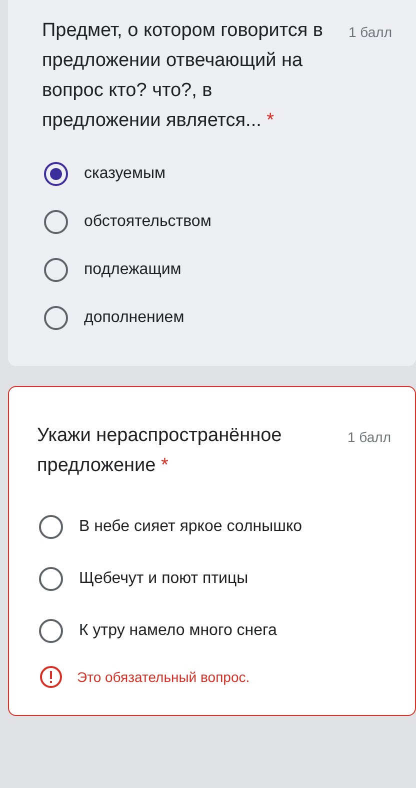  Describe the element at coordinates (163, 677) in the screenshot. I see `error-message: Это обязательный вопрос.` at that location.